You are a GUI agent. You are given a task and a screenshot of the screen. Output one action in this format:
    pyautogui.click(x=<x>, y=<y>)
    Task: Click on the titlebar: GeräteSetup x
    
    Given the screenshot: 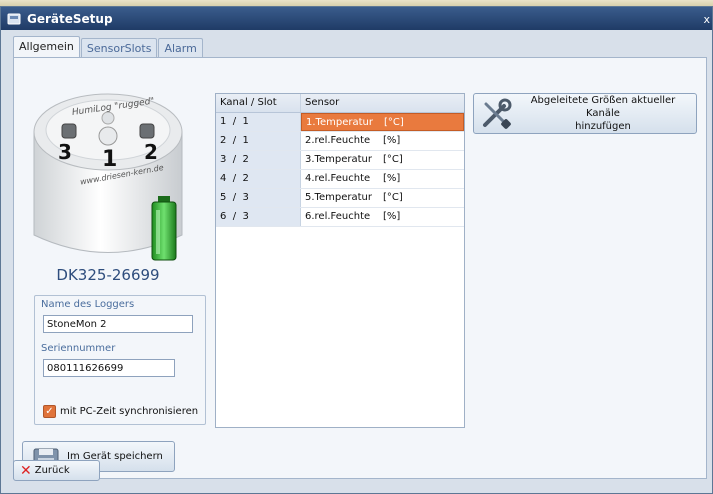 What is the action you would take?
    pyautogui.click(x=356, y=18)
    